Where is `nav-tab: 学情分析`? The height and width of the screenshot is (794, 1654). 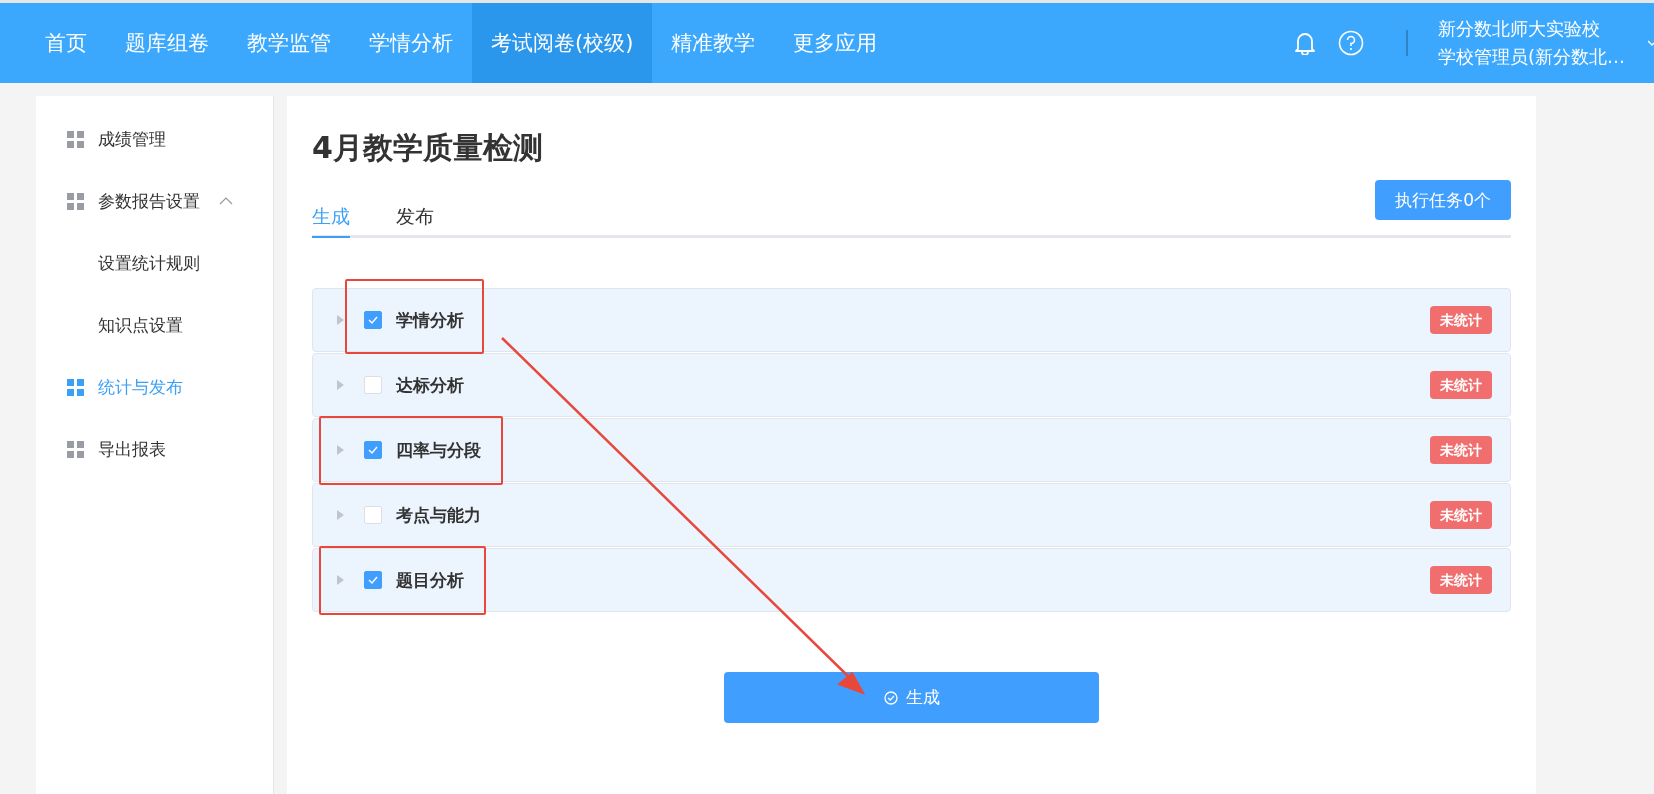 nav-tab: 学情分析 is located at coordinates (411, 43).